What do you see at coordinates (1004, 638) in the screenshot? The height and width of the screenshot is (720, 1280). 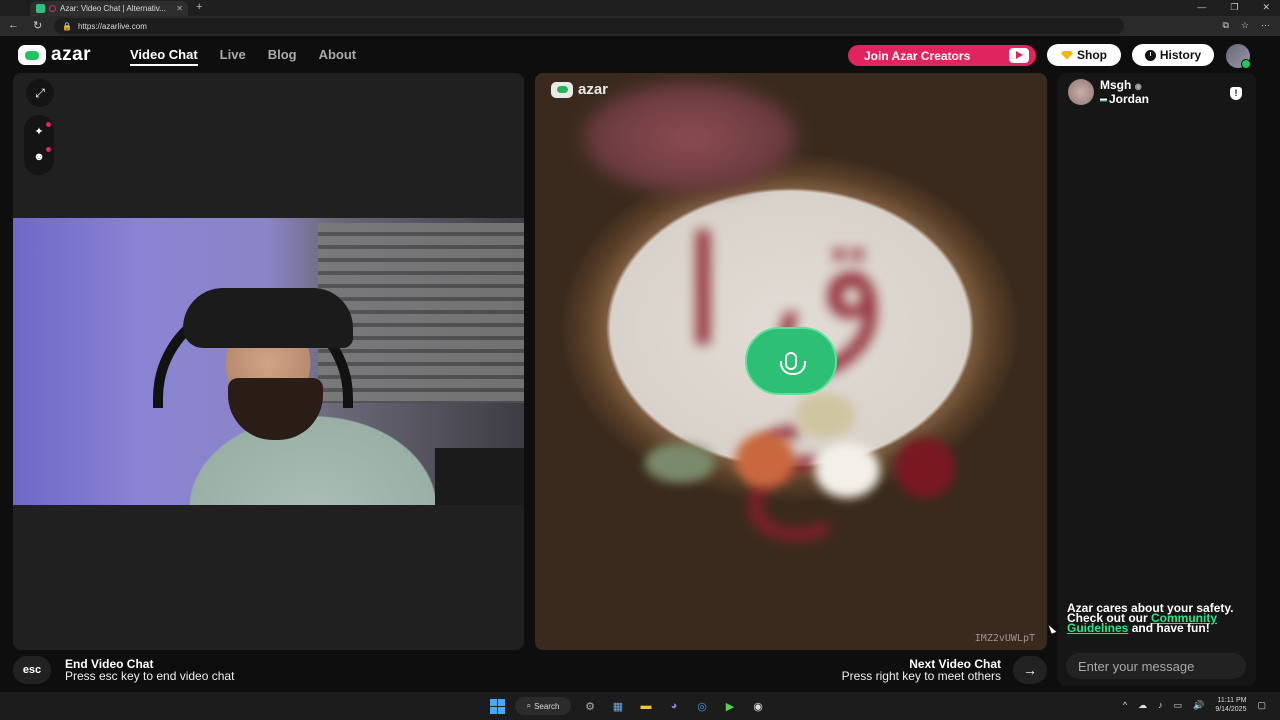 I see `user-watermark-id: IMZ2vUWLpT` at bounding box center [1004, 638].